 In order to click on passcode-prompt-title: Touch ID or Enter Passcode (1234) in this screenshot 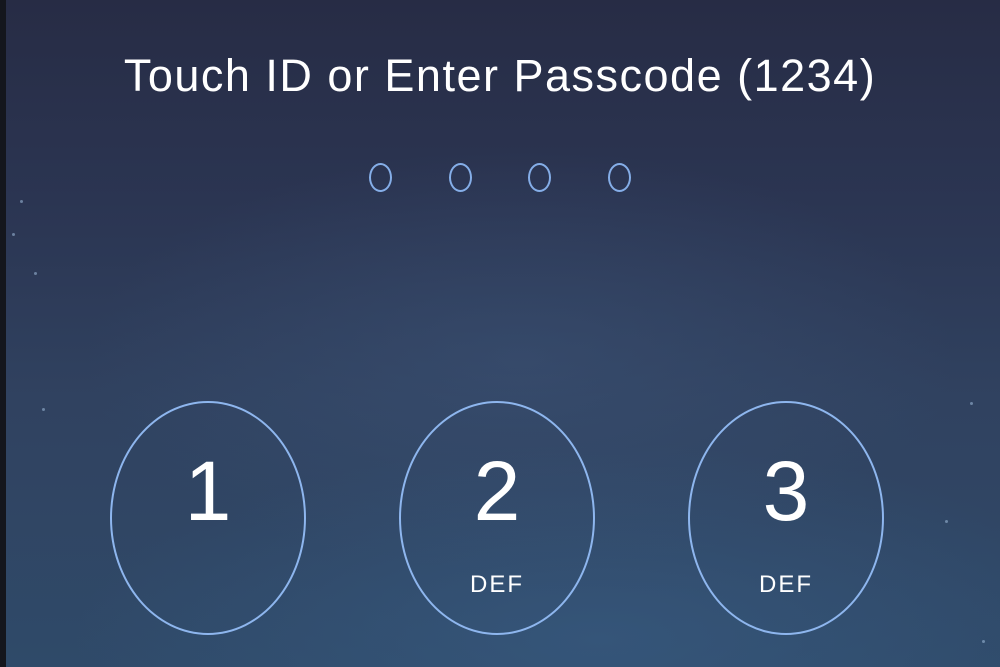, I will do `click(500, 75)`.